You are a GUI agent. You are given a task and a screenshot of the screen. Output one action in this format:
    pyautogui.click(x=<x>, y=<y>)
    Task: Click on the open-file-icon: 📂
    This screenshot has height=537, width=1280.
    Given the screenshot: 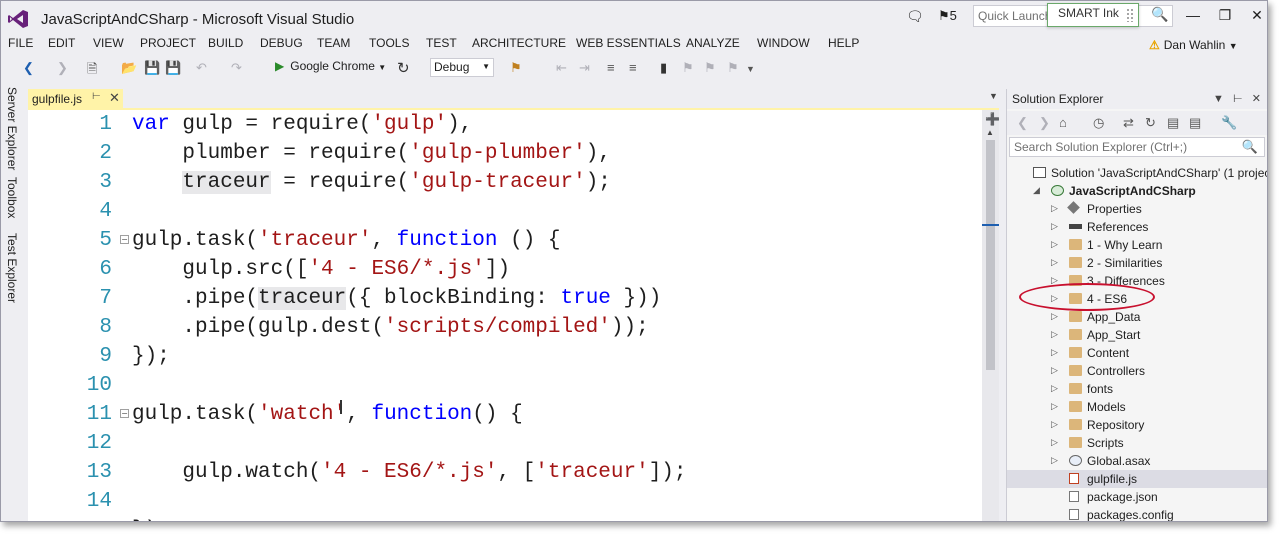 What is the action you would take?
    pyautogui.click(x=129, y=68)
    